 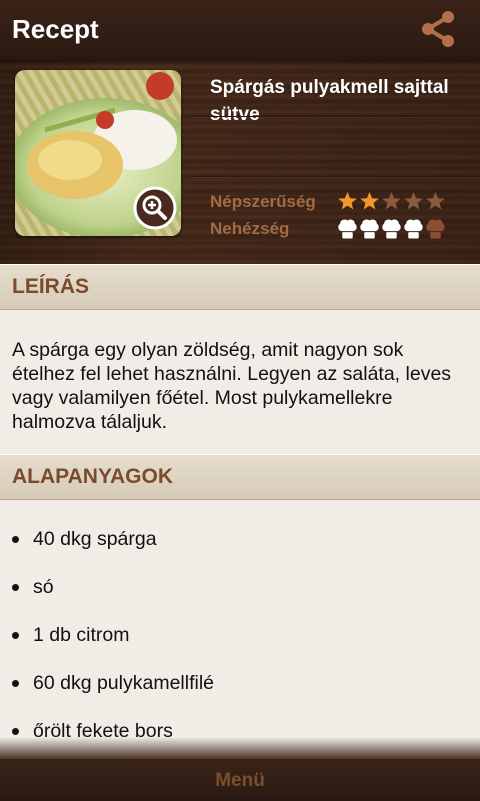 What do you see at coordinates (95, 539) in the screenshot?
I see `ingredient-text: 40 dkg spárga` at bounding box center [95, 539].